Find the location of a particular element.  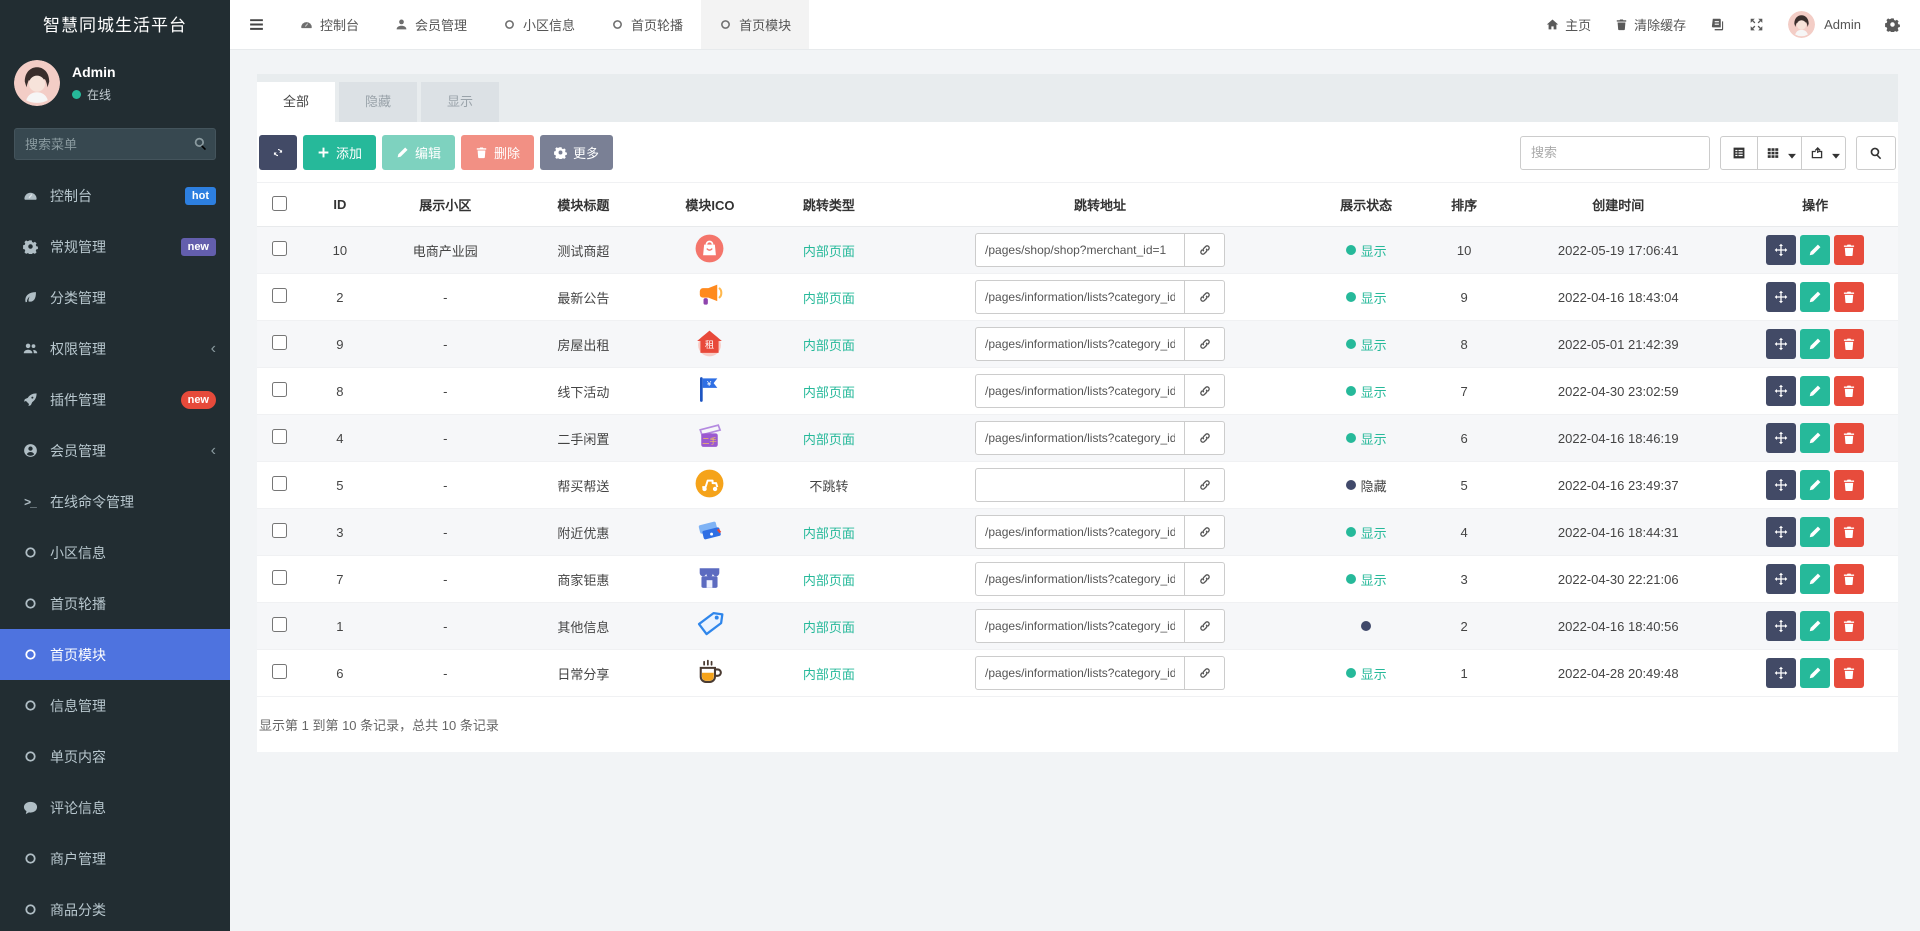

sidebar-item-商品分类: 商品分类 is located at coordinates (115, 907).